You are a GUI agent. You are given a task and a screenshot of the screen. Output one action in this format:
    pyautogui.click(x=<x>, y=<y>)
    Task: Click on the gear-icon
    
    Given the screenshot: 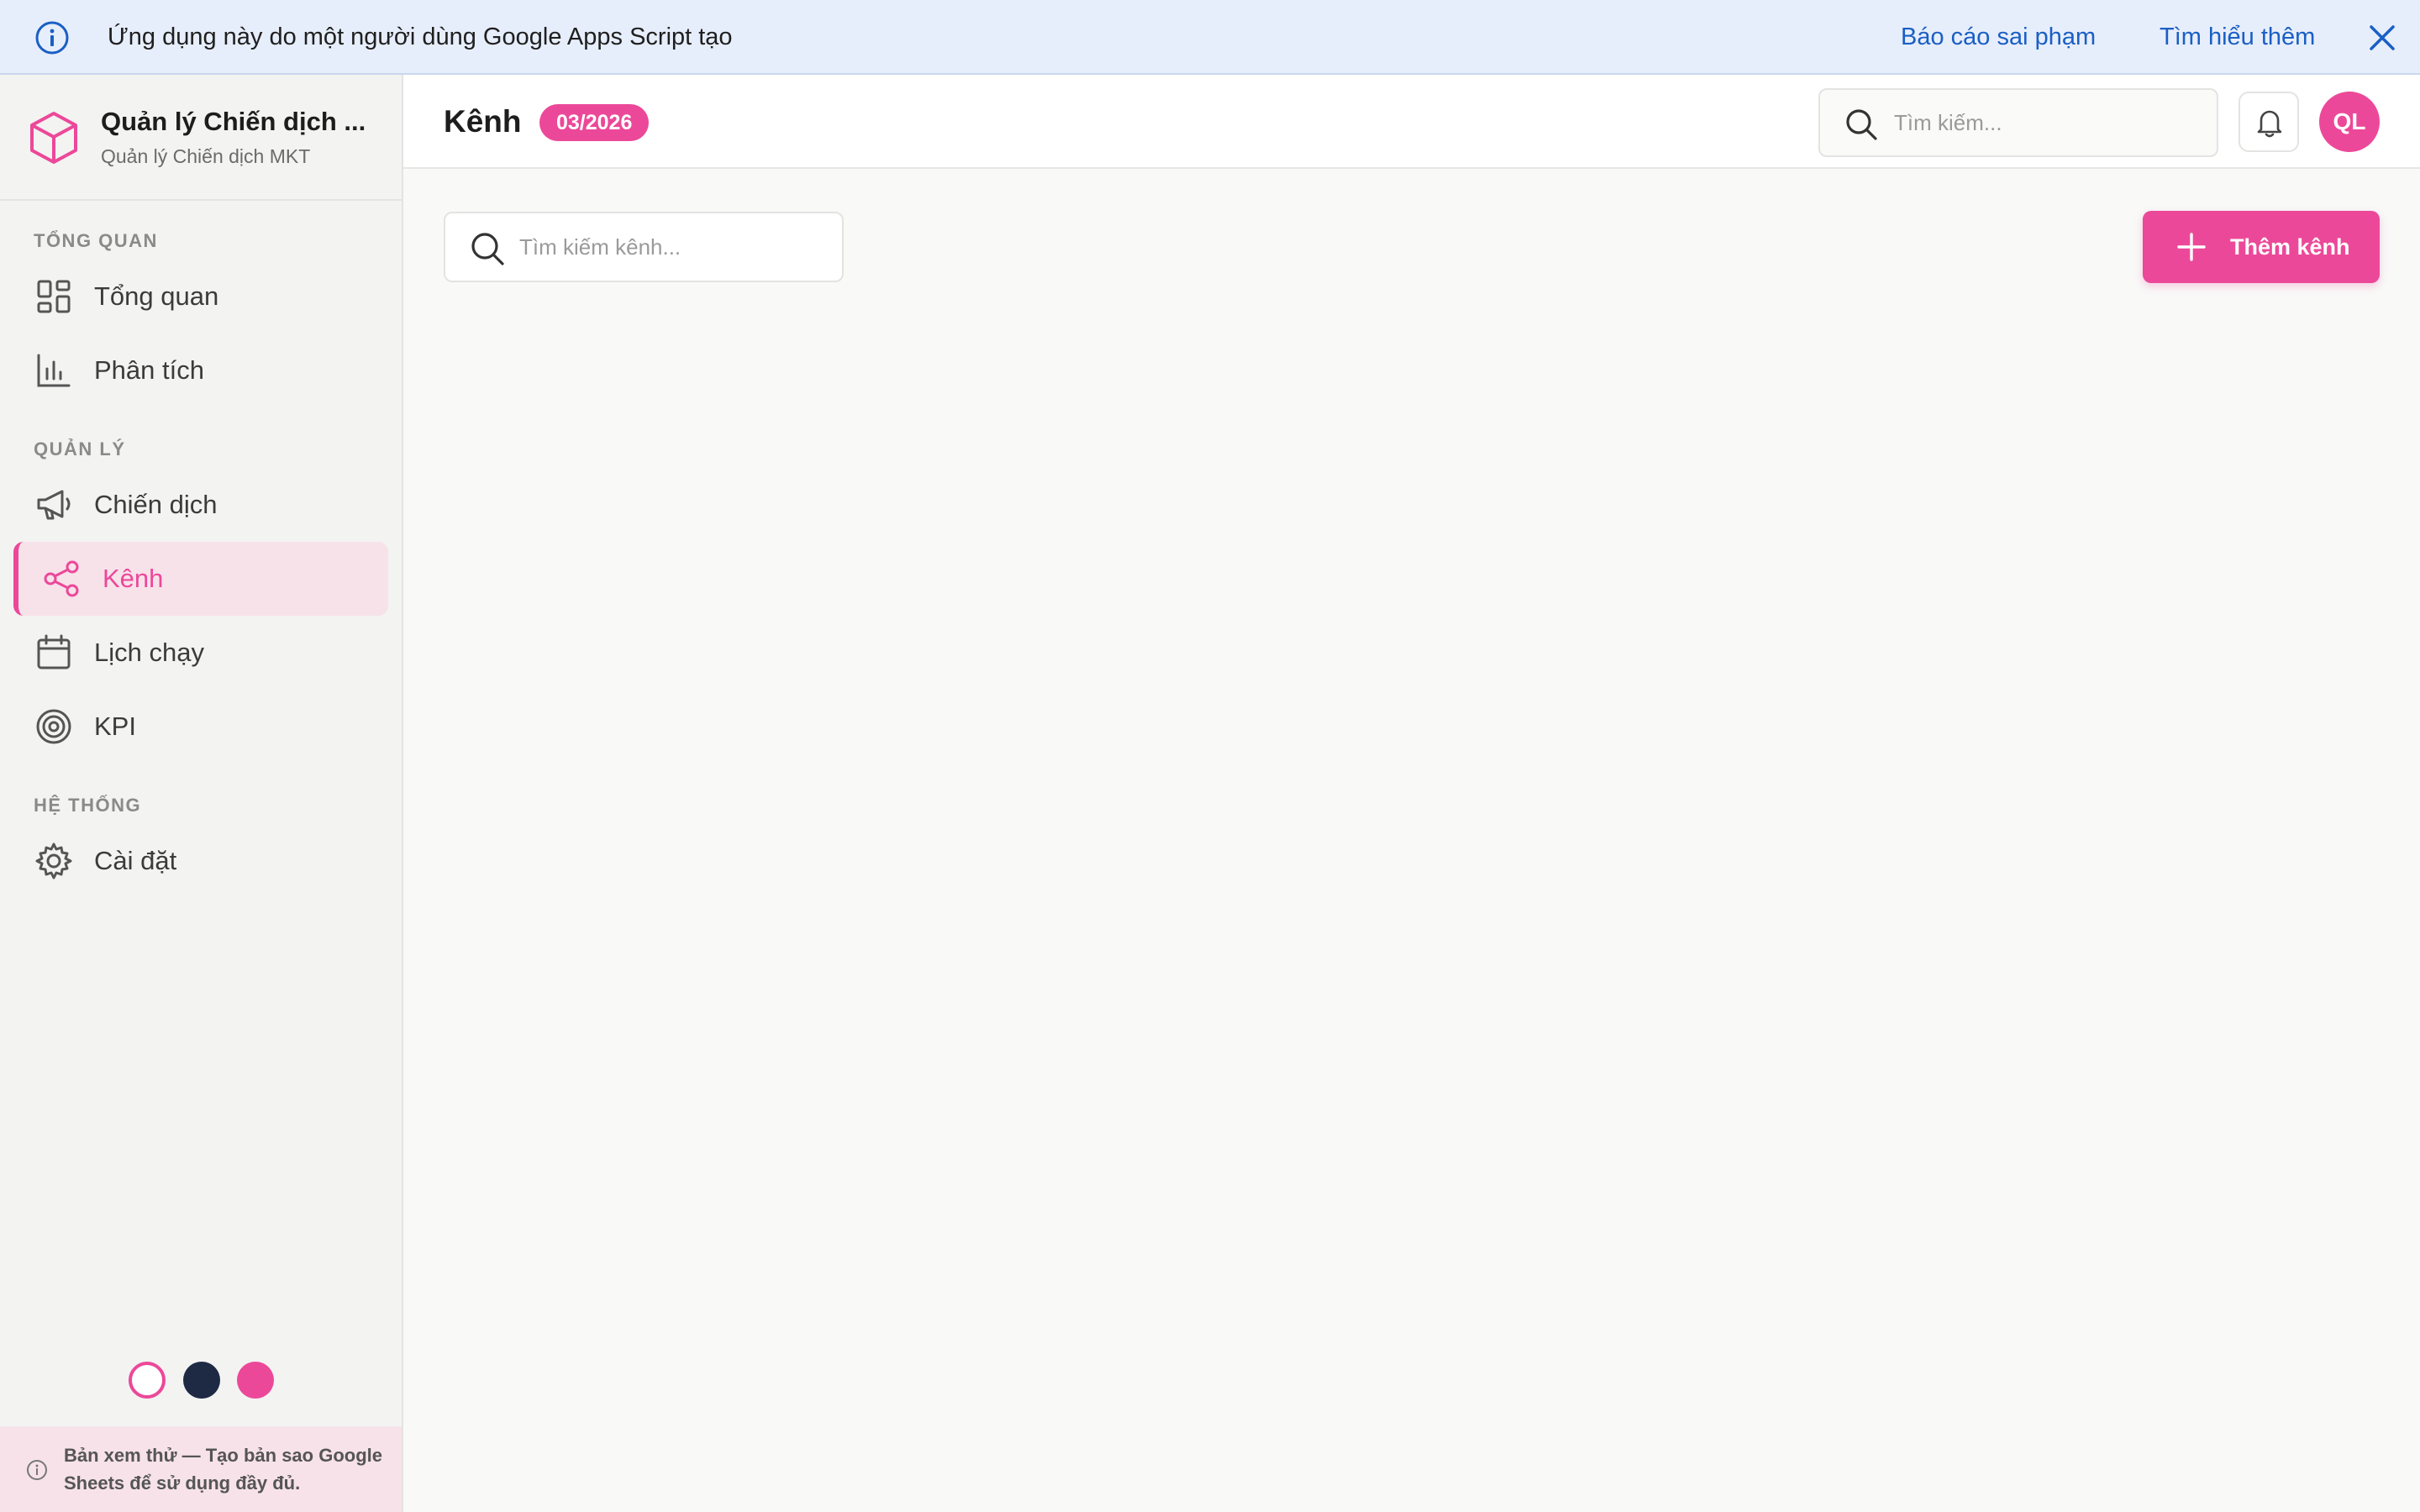 What is the action you would take?
    pyautogui.click(x=54, y=861)
    